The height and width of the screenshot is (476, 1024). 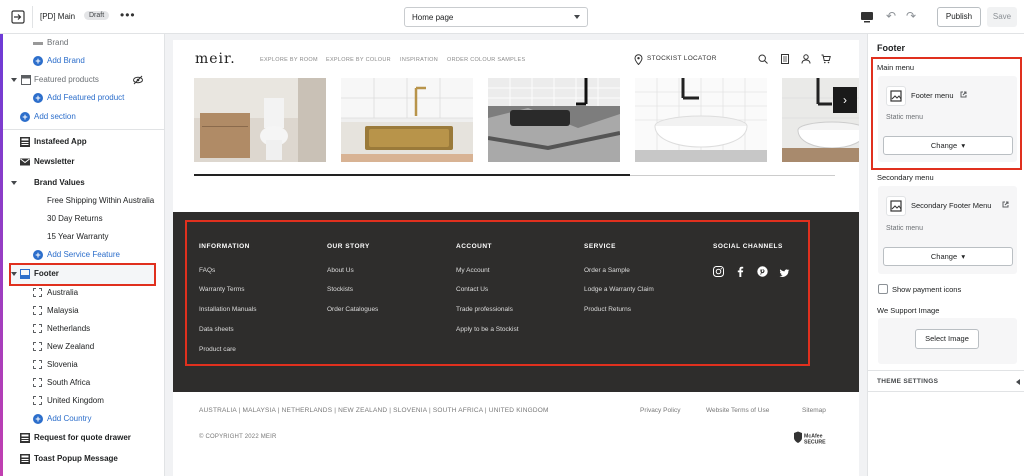 What do you see at coordinates (83, 61) in the screenshot?
I see `add-brand-button: + Add Brand` at bounding box center [83, 61].